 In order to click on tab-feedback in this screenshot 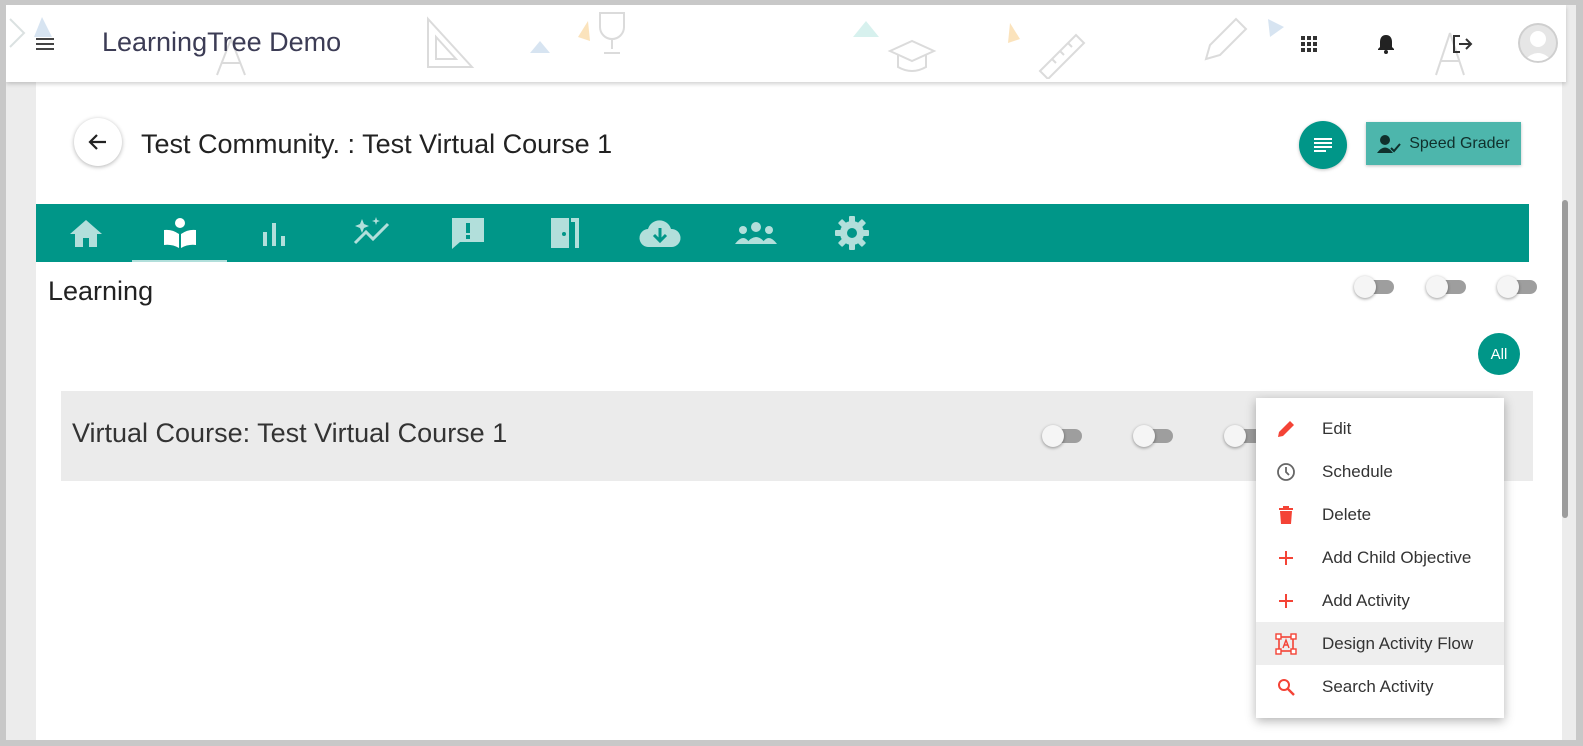, I will do `click(467, 233)`.